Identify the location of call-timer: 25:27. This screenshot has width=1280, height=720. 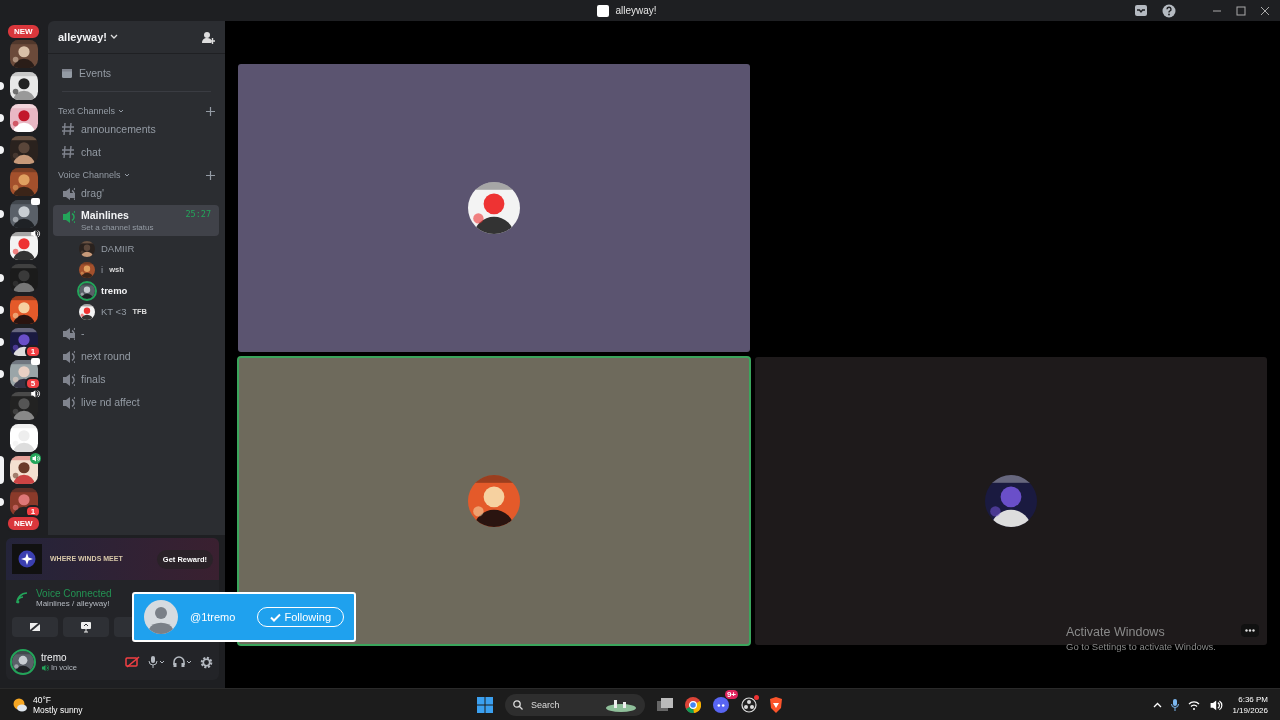
(198, 215).